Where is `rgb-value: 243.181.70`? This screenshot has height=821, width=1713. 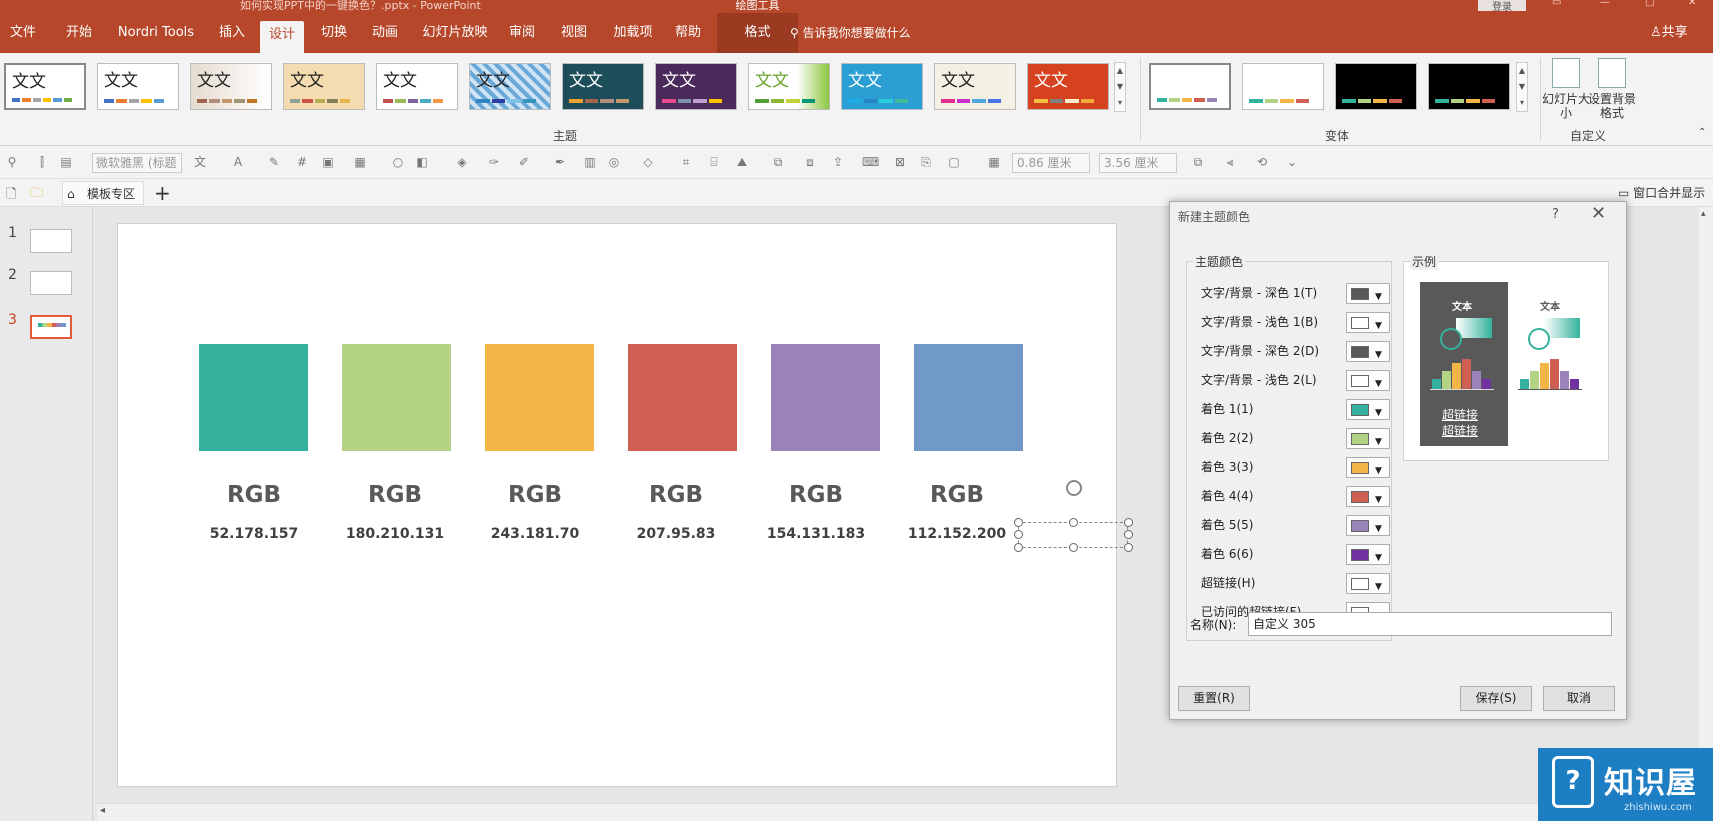
rgb-value: 243.181.70 is located at coordinates (535, 534).